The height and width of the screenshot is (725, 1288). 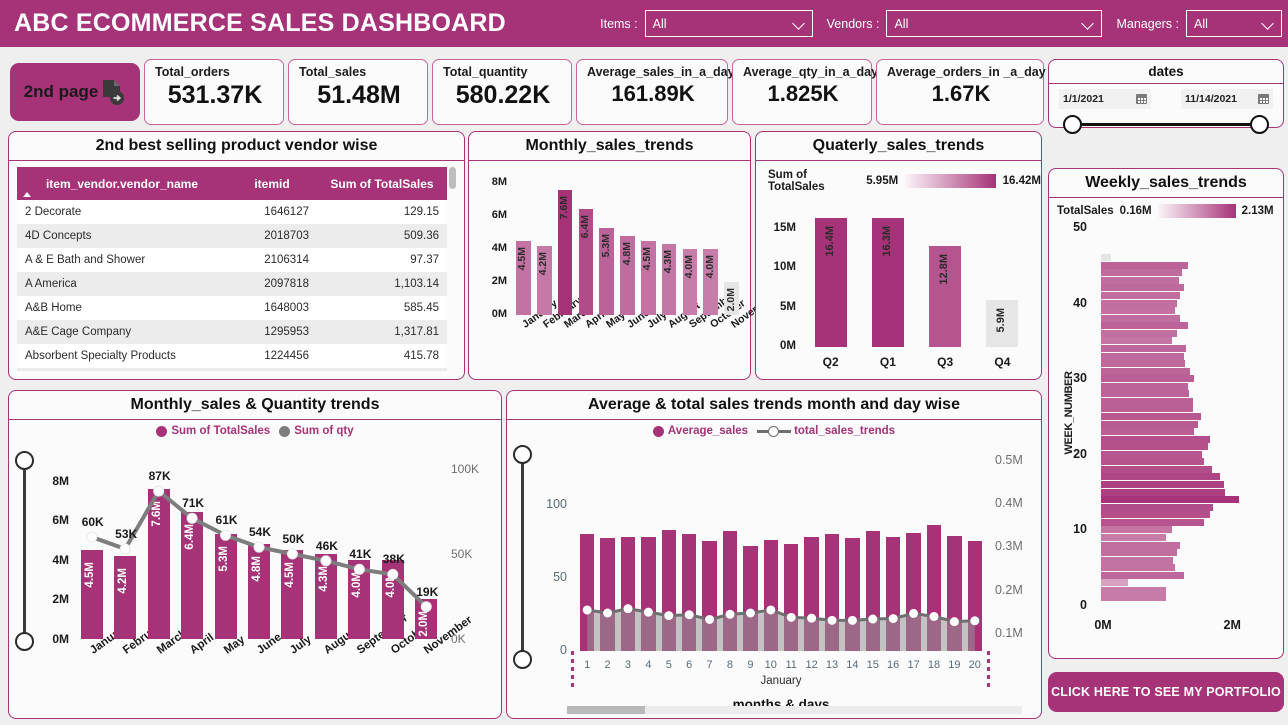 I want to click on column-header-itemid: itemid, so click(x=272, y=183).